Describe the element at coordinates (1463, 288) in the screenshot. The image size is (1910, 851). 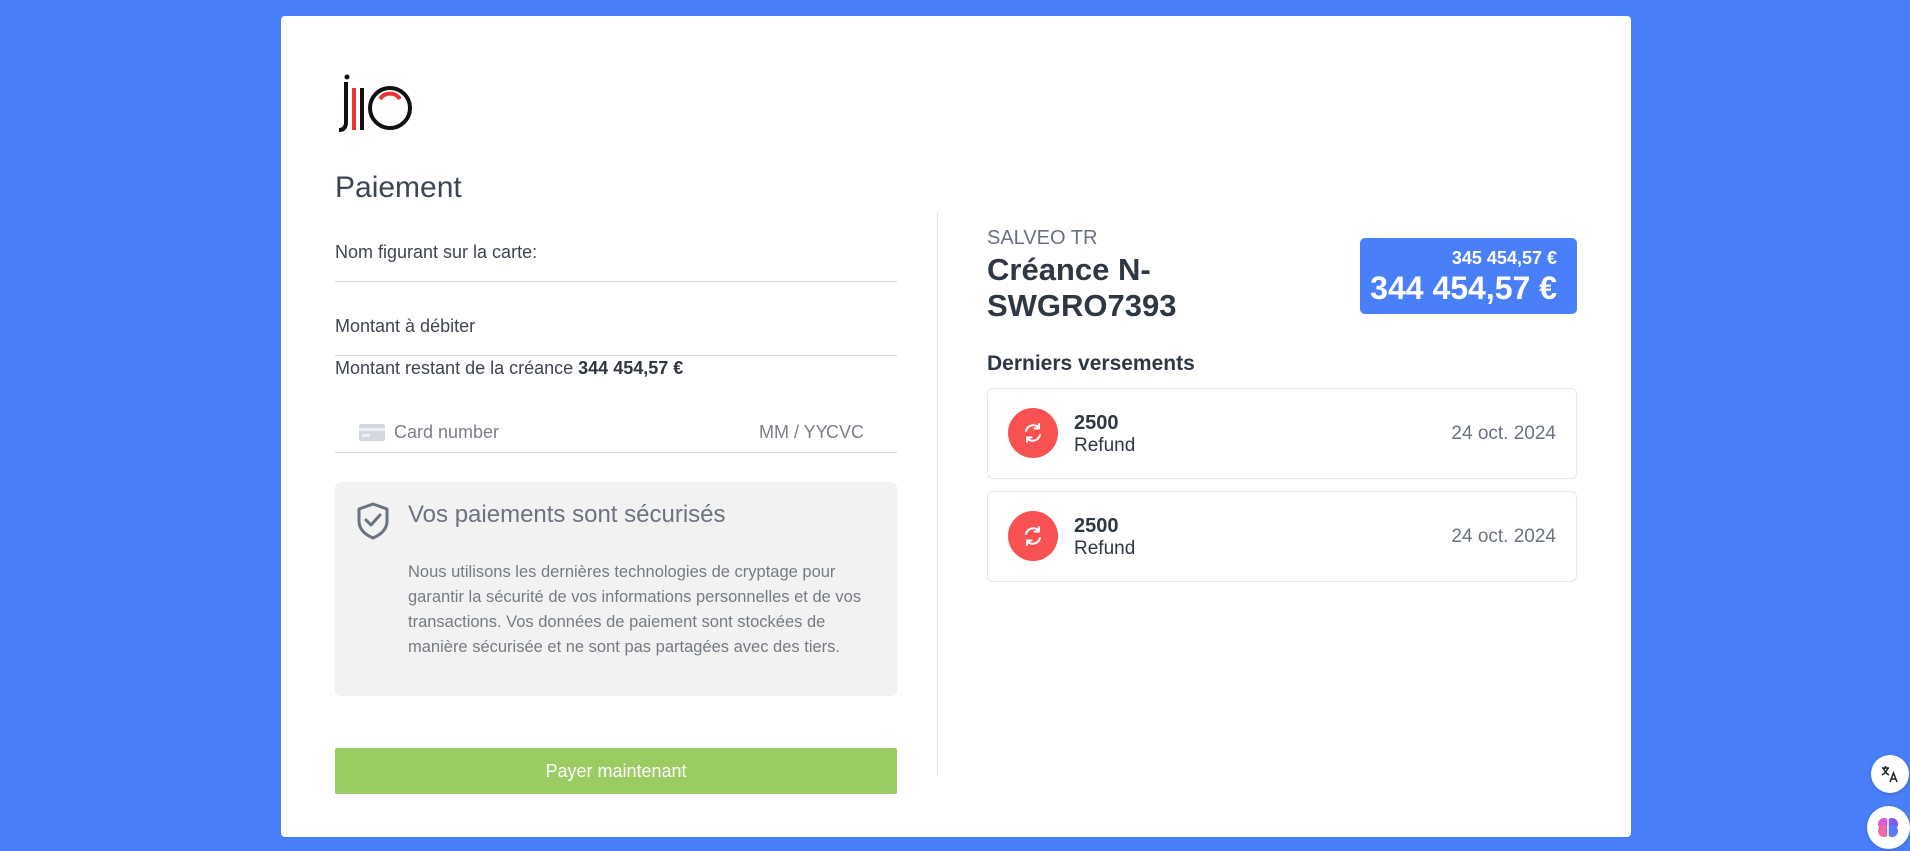
I see `current-amount: 344 454,57 €` at that location.